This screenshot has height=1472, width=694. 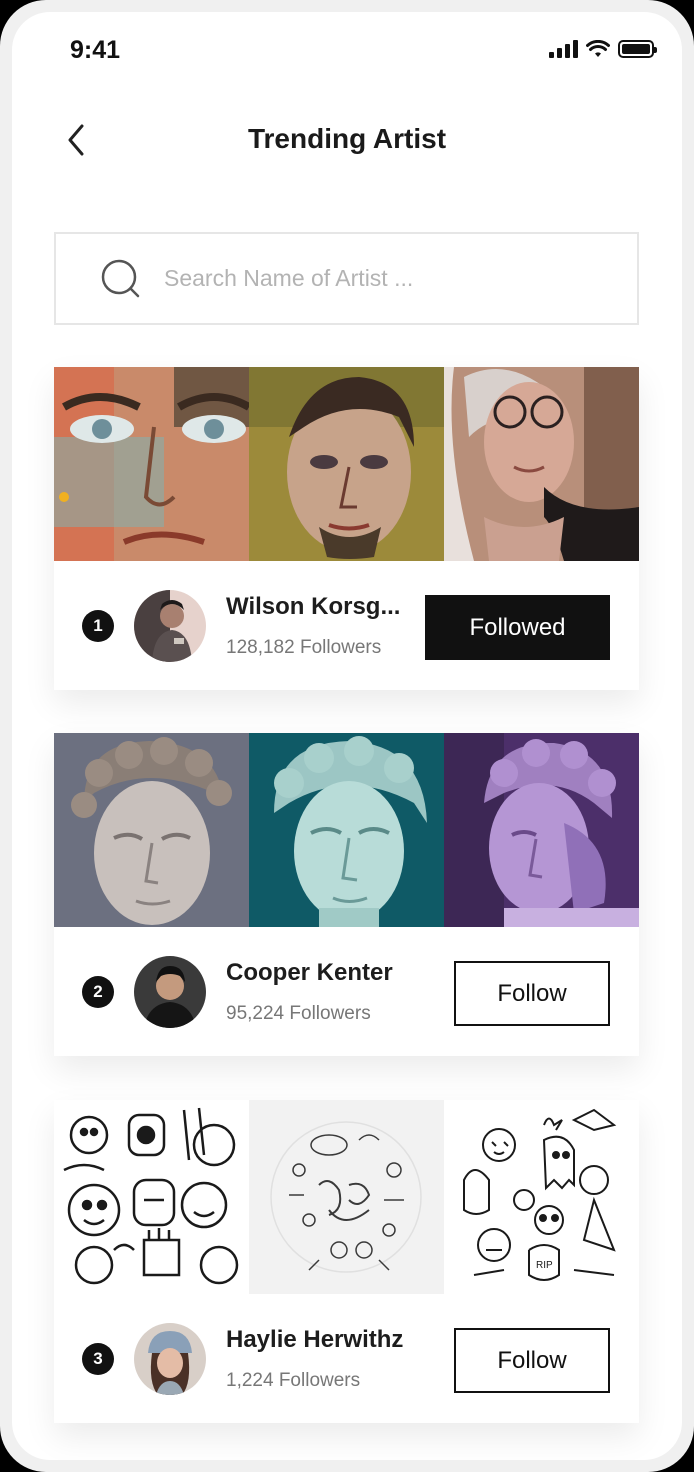 What do you see at coordinates (517, 627) in the screenshot?
I see `followed-button: Followed` at bounding box center [517, 627].